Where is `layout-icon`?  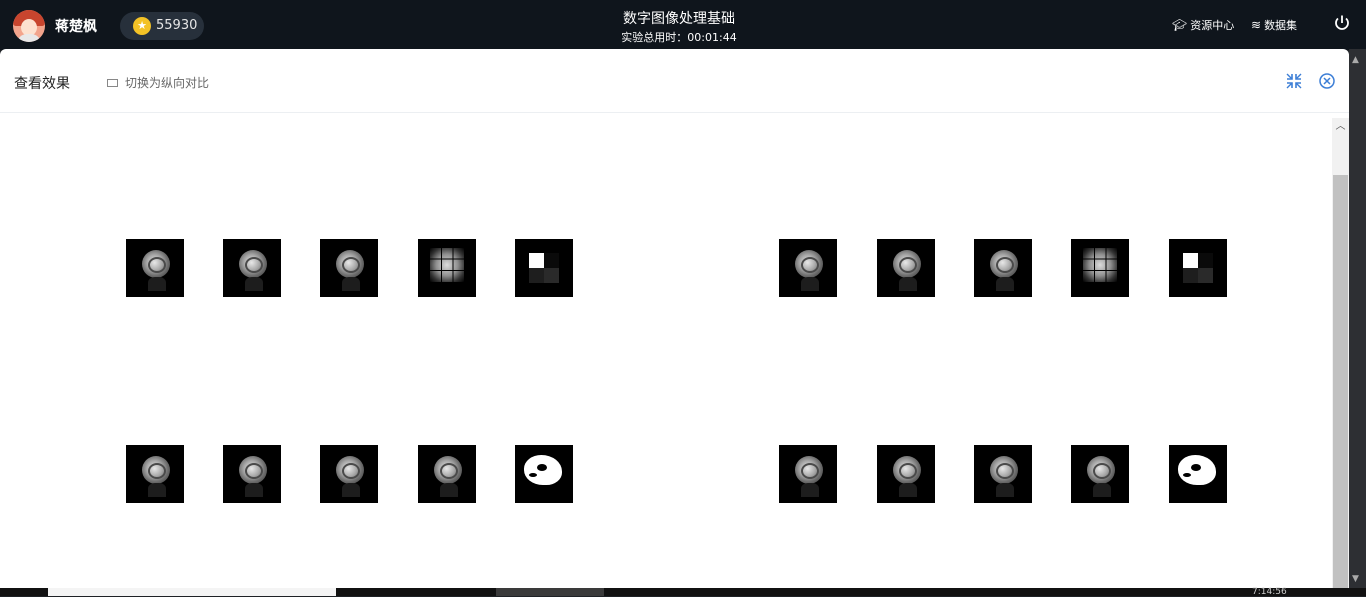
layout-icon is located at coordinates (112, 83).